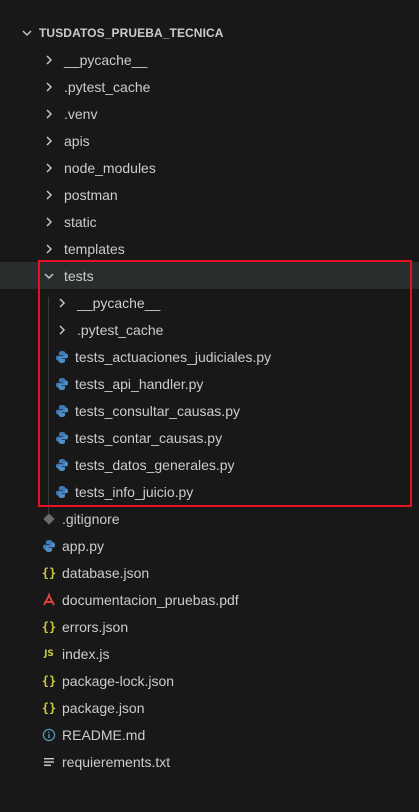  What do you see at coordinates (209, 518) in the screenshot?
I see `file-item-gitignore: .gitignore` at bounding box center [209, 518].